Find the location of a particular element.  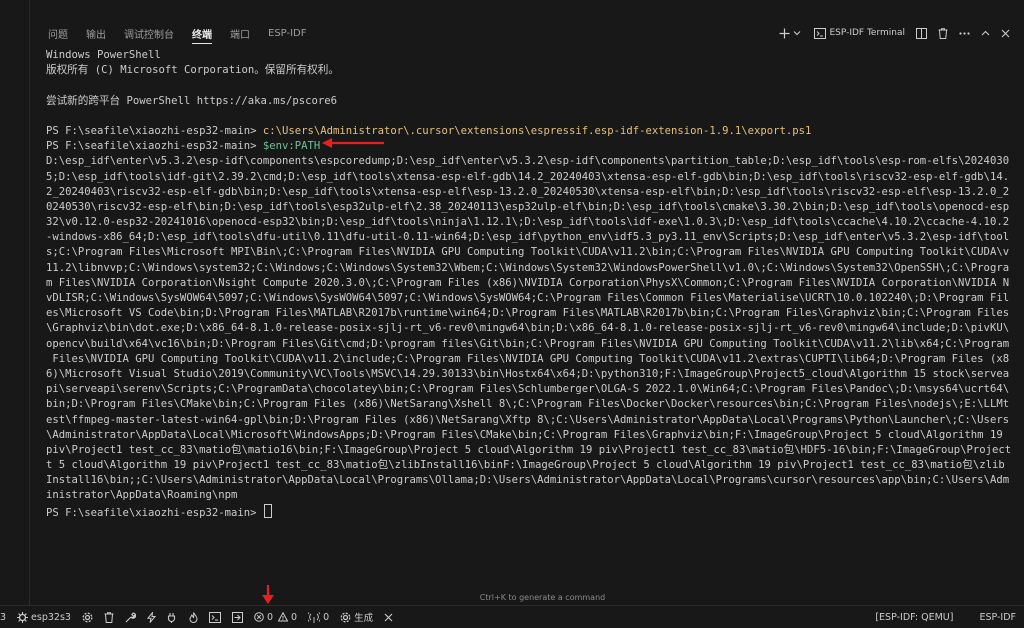

error-count: 0 is located at coordinates (270, 617).